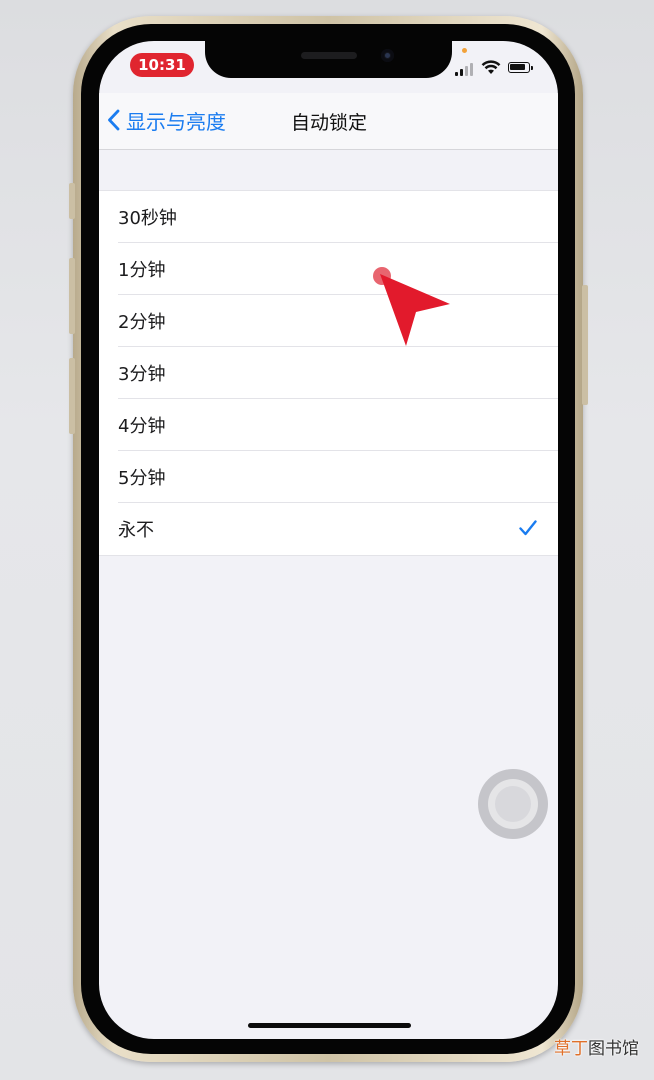 The width and height of the screenshot is (654, 1080). I want to click on wifi-icon, so click(491, 67).